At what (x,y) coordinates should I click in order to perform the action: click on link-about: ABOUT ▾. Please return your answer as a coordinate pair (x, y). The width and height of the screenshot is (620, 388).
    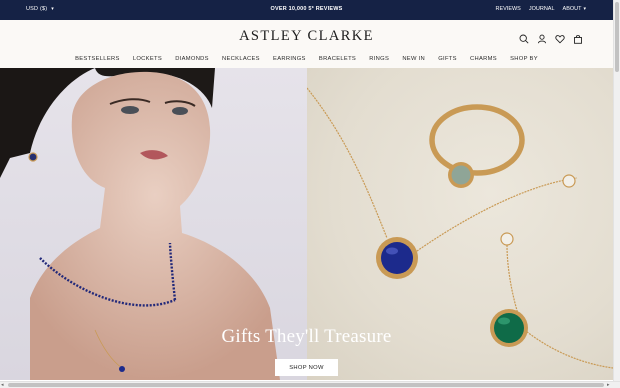
    Looking at the image, I should click on (574, 9).